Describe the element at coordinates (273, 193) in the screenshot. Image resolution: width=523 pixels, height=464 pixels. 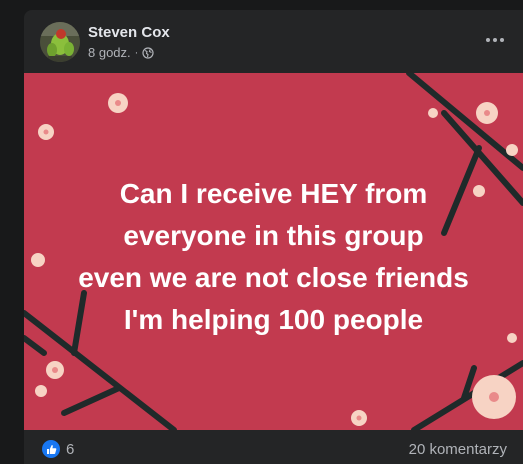
I see `post-text-line: Can I receive HEY from` at that location.